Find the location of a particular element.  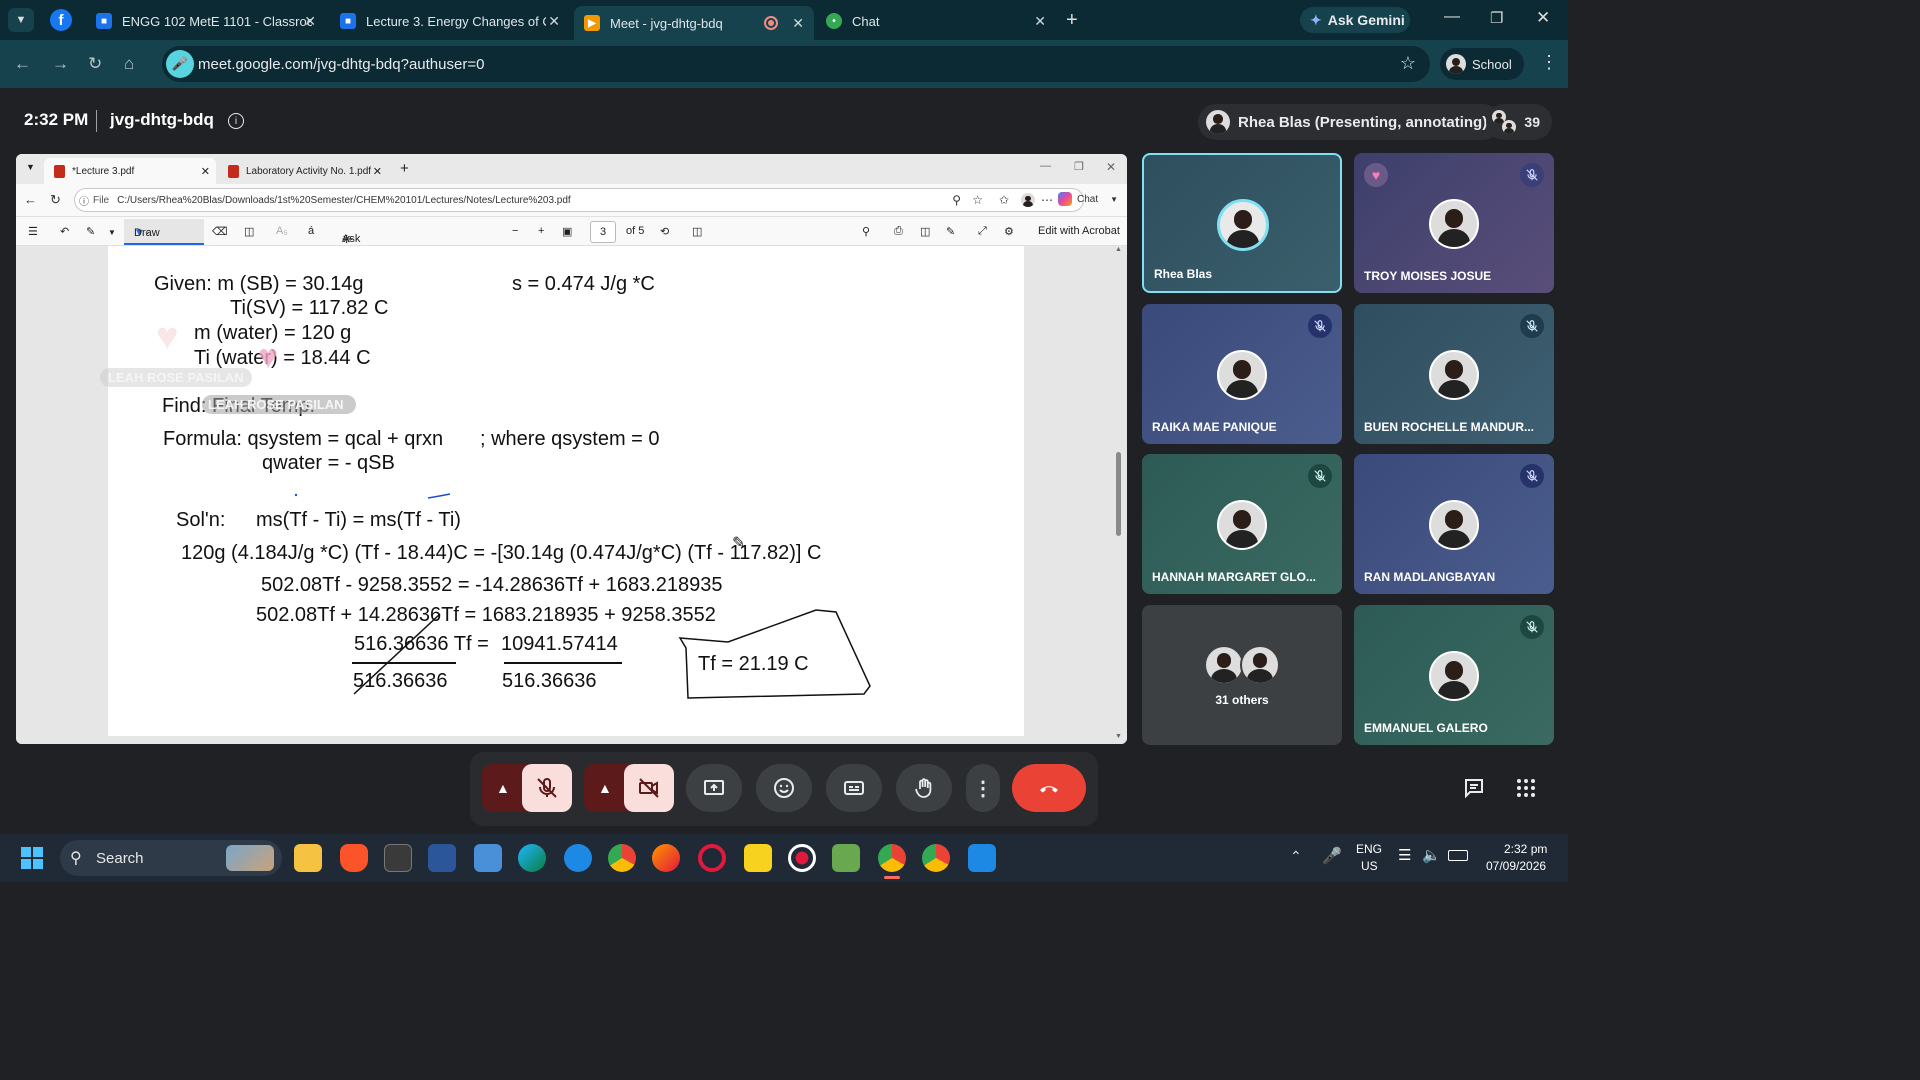

eraser-icon: ⌫ is located at coordinates (220, 231).